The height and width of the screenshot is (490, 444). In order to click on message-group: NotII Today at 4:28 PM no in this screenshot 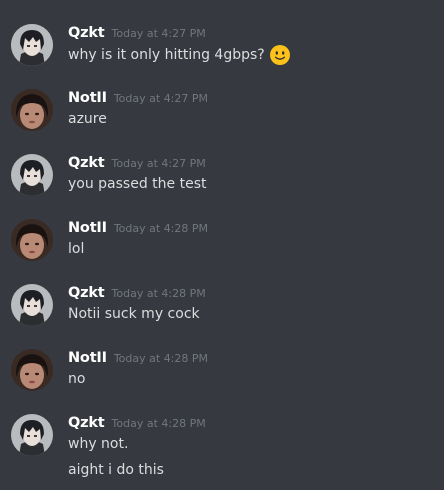, I will do `click(222, 372)`.